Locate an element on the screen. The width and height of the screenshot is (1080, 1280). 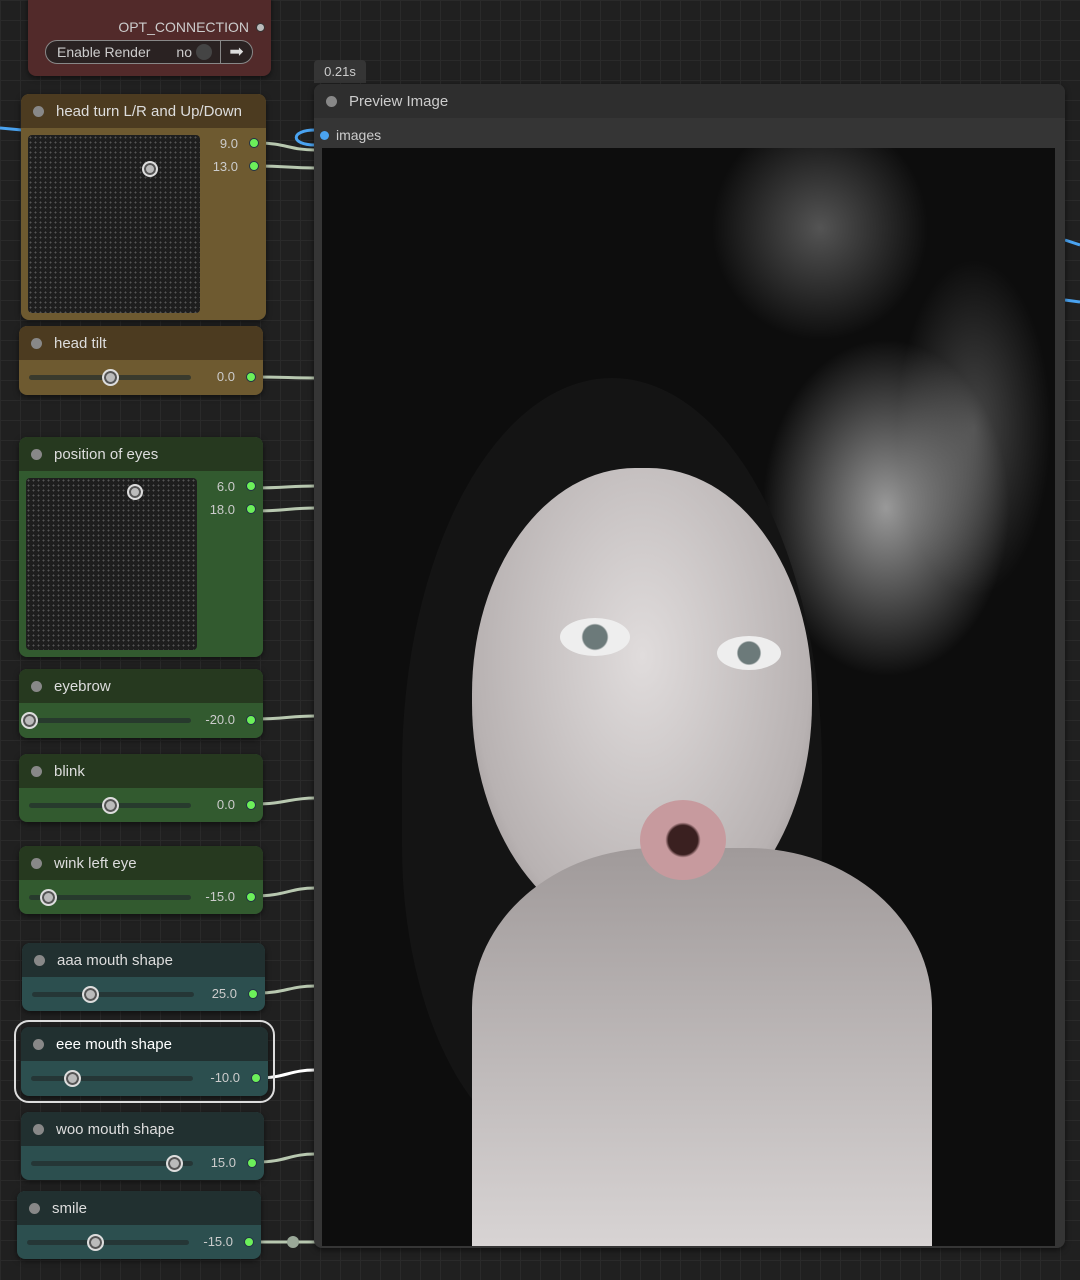
node-title: eyebrow is located at coordinates (82, 686).